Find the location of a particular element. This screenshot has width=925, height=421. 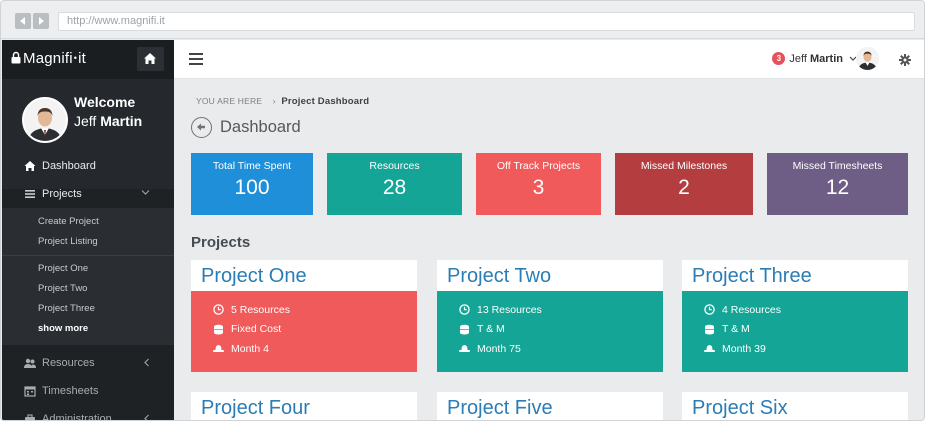

brand-name: Magnifi is located at coordinates (48, 58).